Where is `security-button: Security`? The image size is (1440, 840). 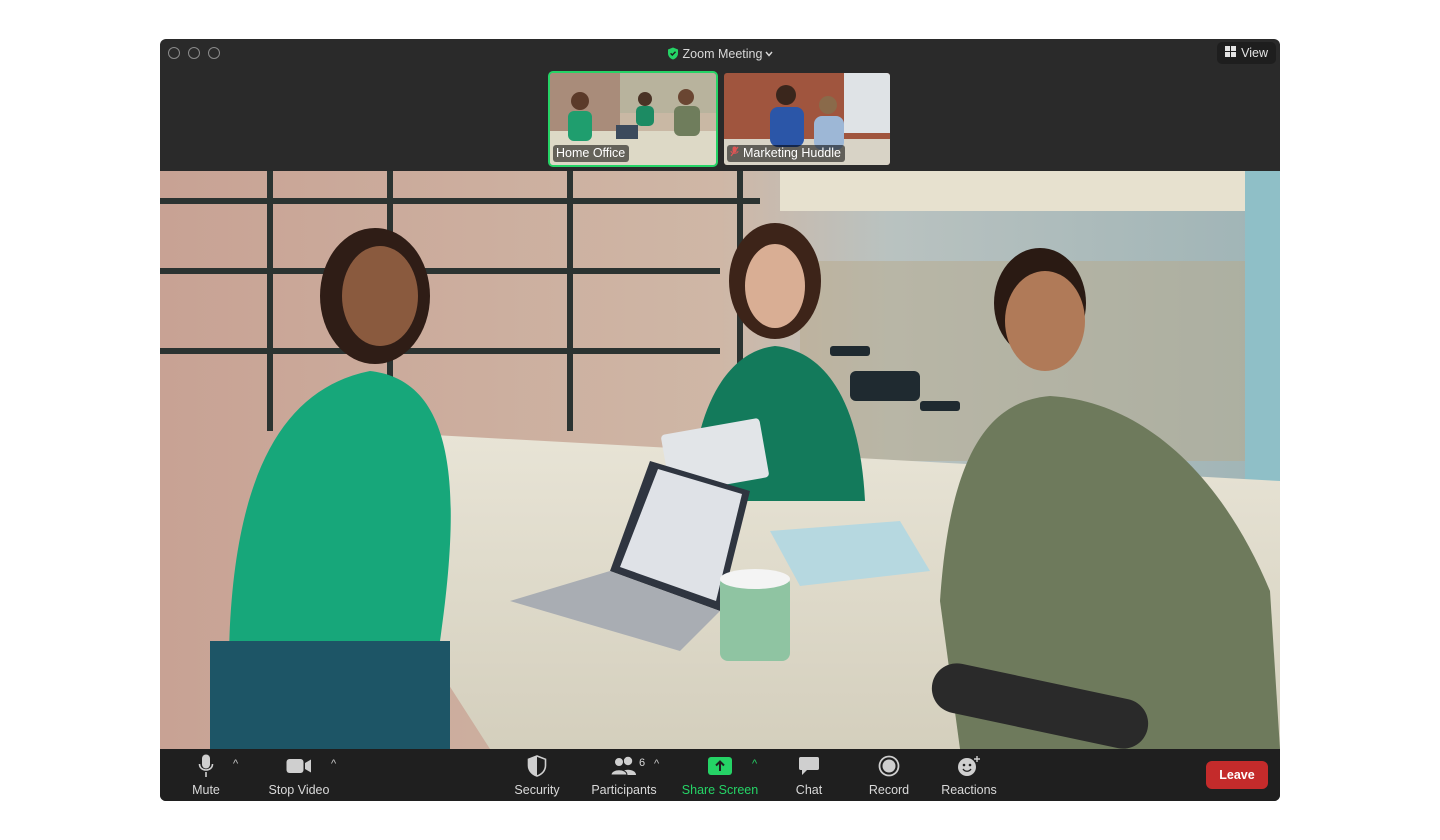 security-button: Security is located at coordinates (537, 776).